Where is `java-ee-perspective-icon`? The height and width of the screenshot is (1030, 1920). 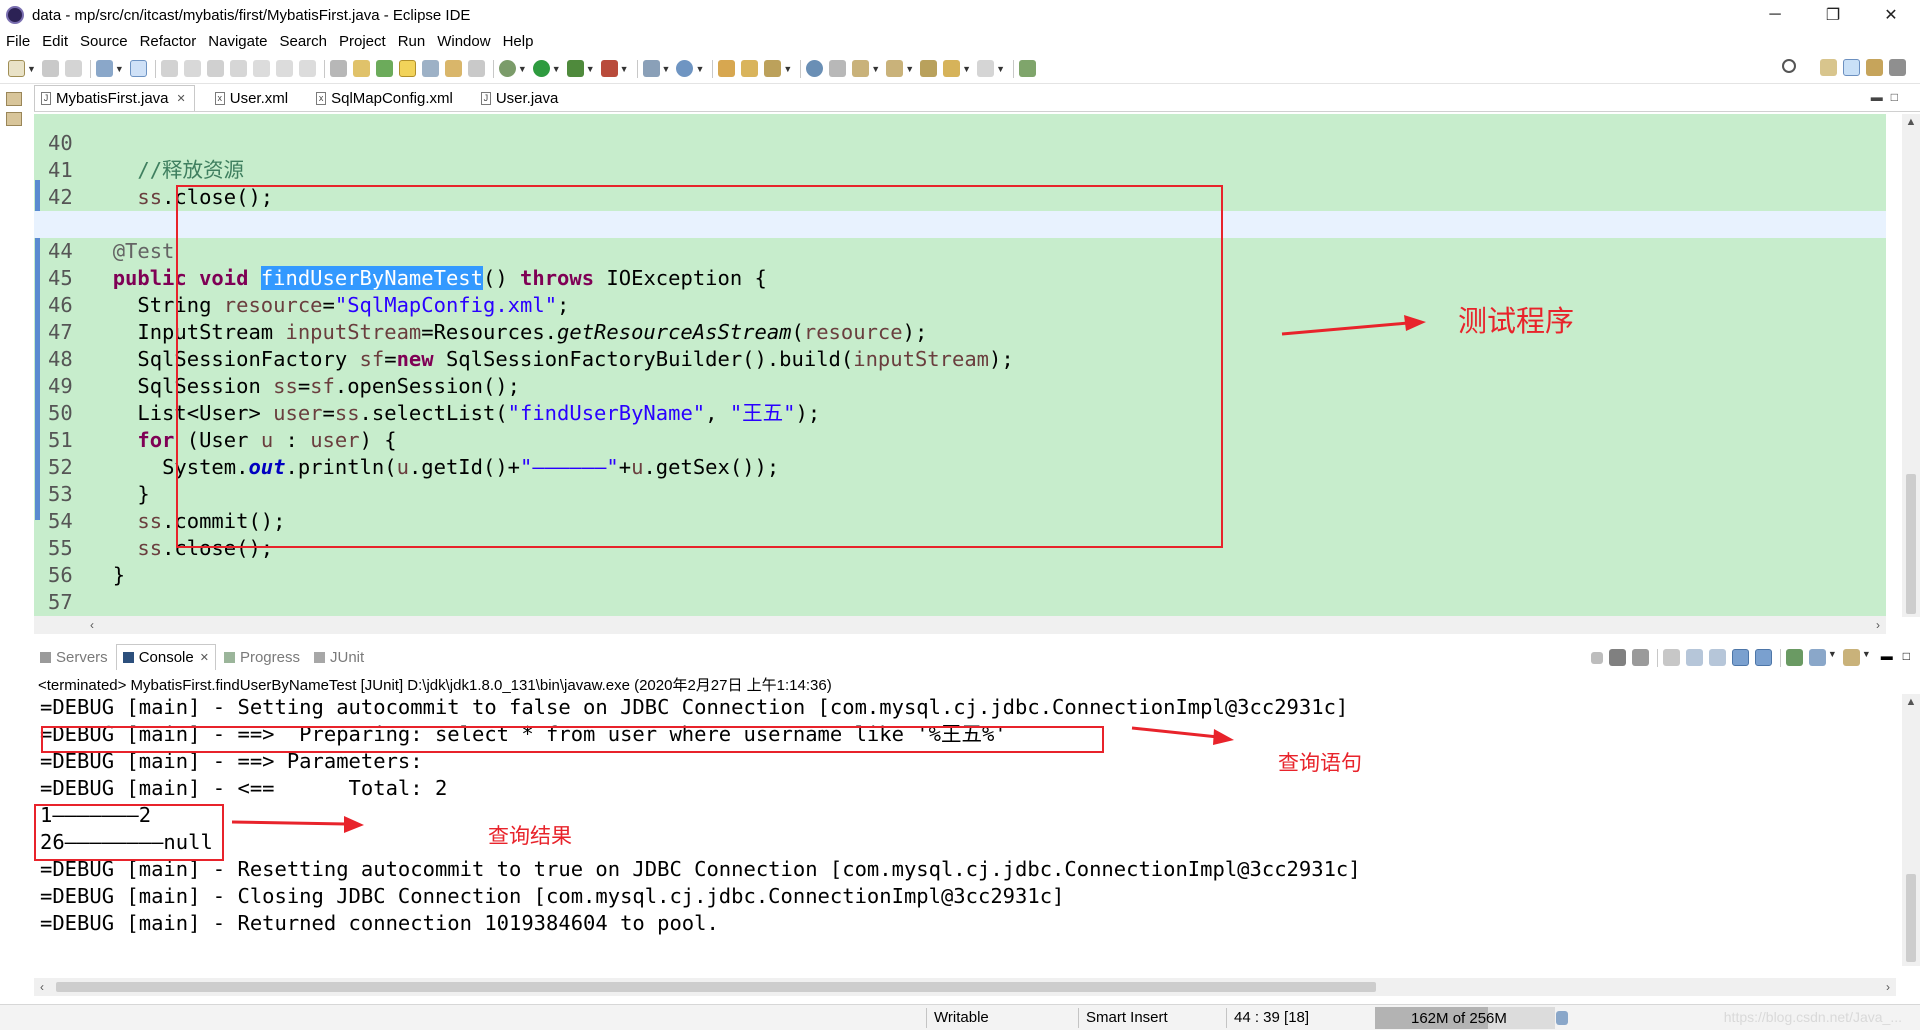 java-ee-perspective-icon is located at coordinates (1851, 67).